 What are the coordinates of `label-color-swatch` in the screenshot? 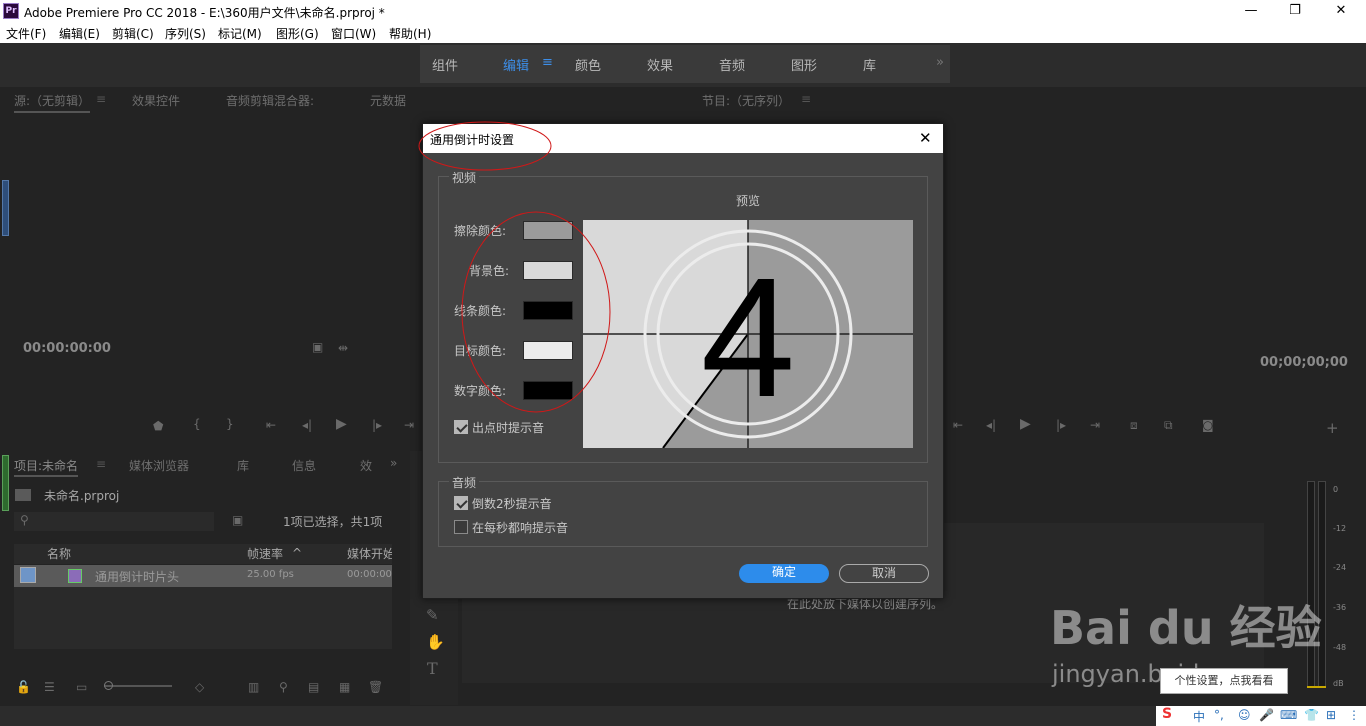 It's located at (28, 575).